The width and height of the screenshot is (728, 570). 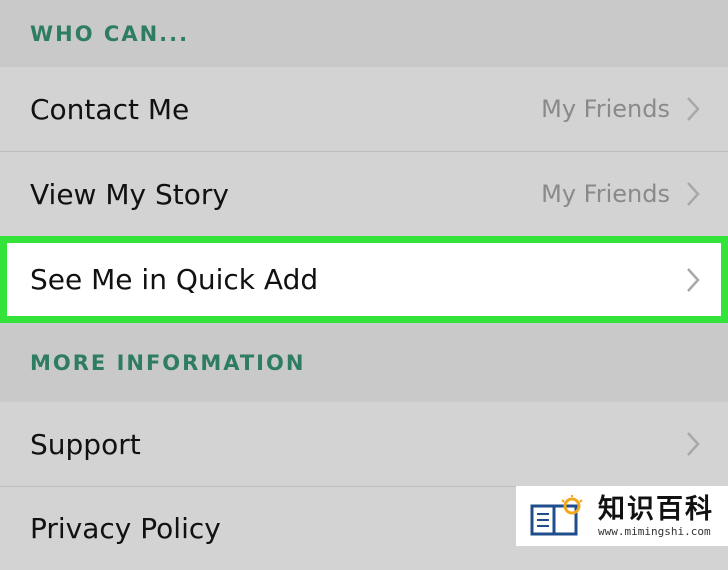 I want to click on row-label: See Me in Quick Add, so click(x=174, y=279).